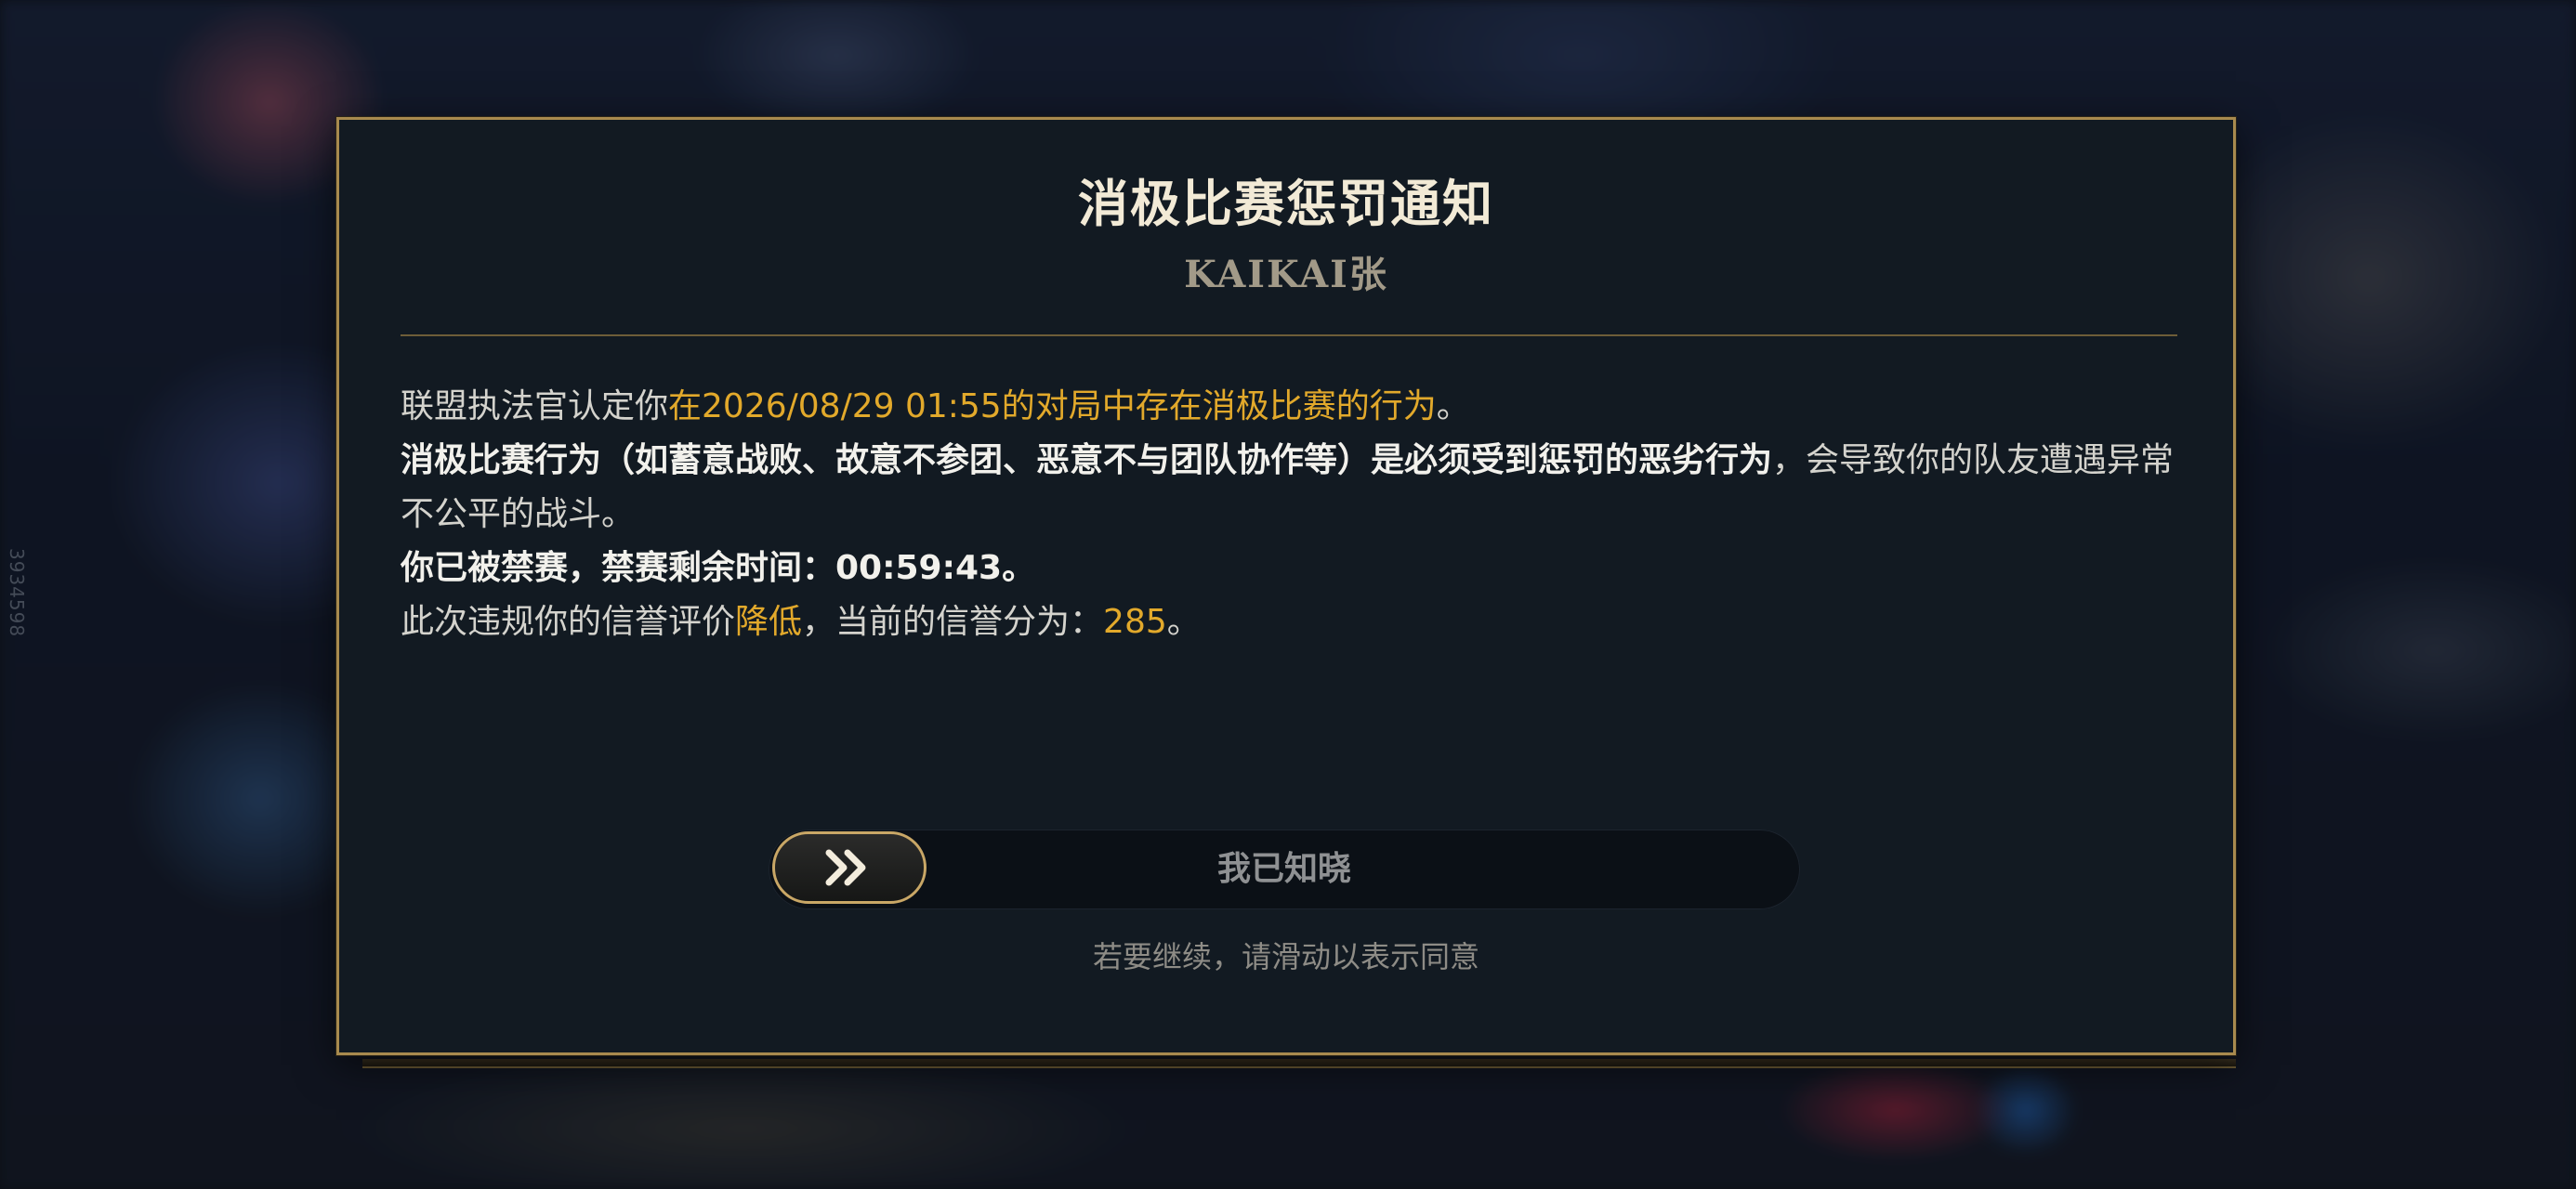  I want to click on ban-remaining-time: 你已被禁赛，禁赛剩余时间：00:59:43。, so click(718, 568).